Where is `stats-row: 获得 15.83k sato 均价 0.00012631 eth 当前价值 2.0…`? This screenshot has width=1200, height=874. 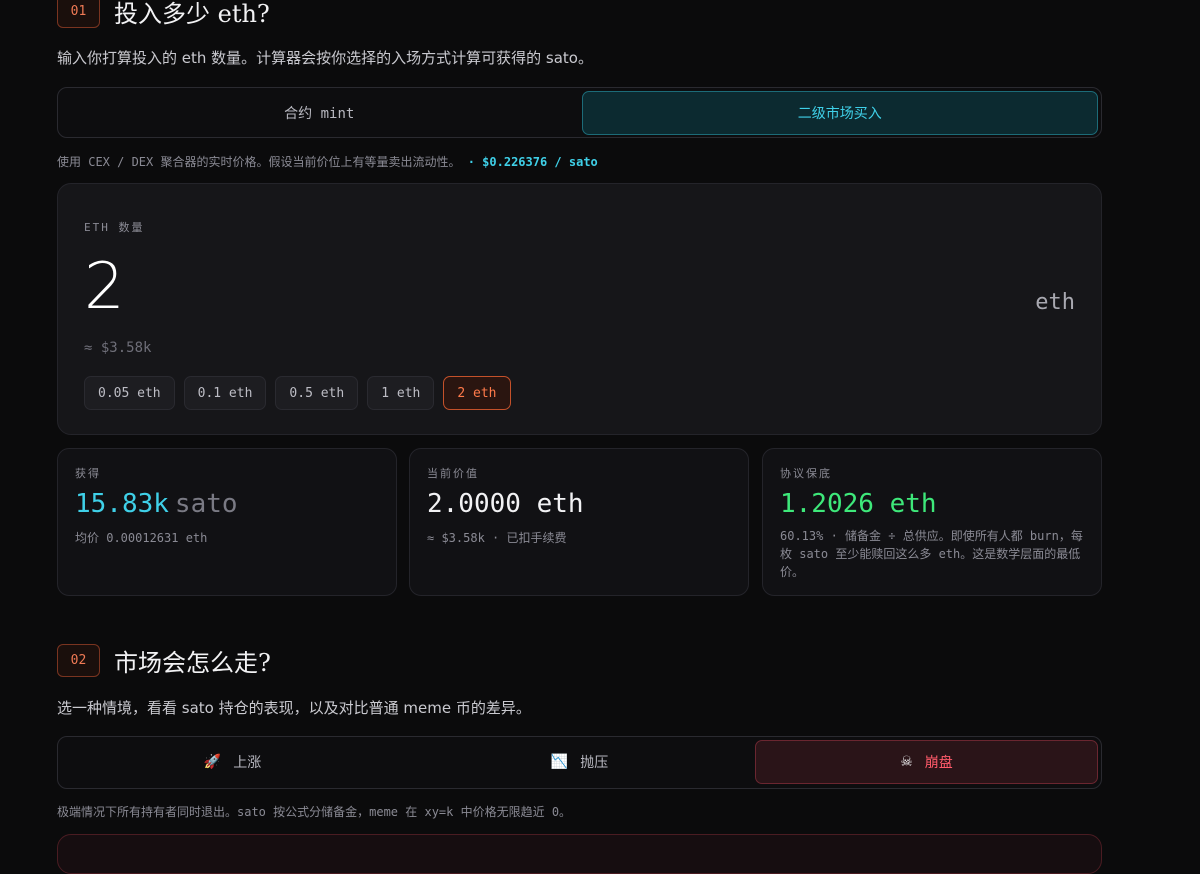 stats-row: 获得 15.83k sato 均价 0.00012631 eth 当前价值 2.0… is located at coordinates (579, 522).